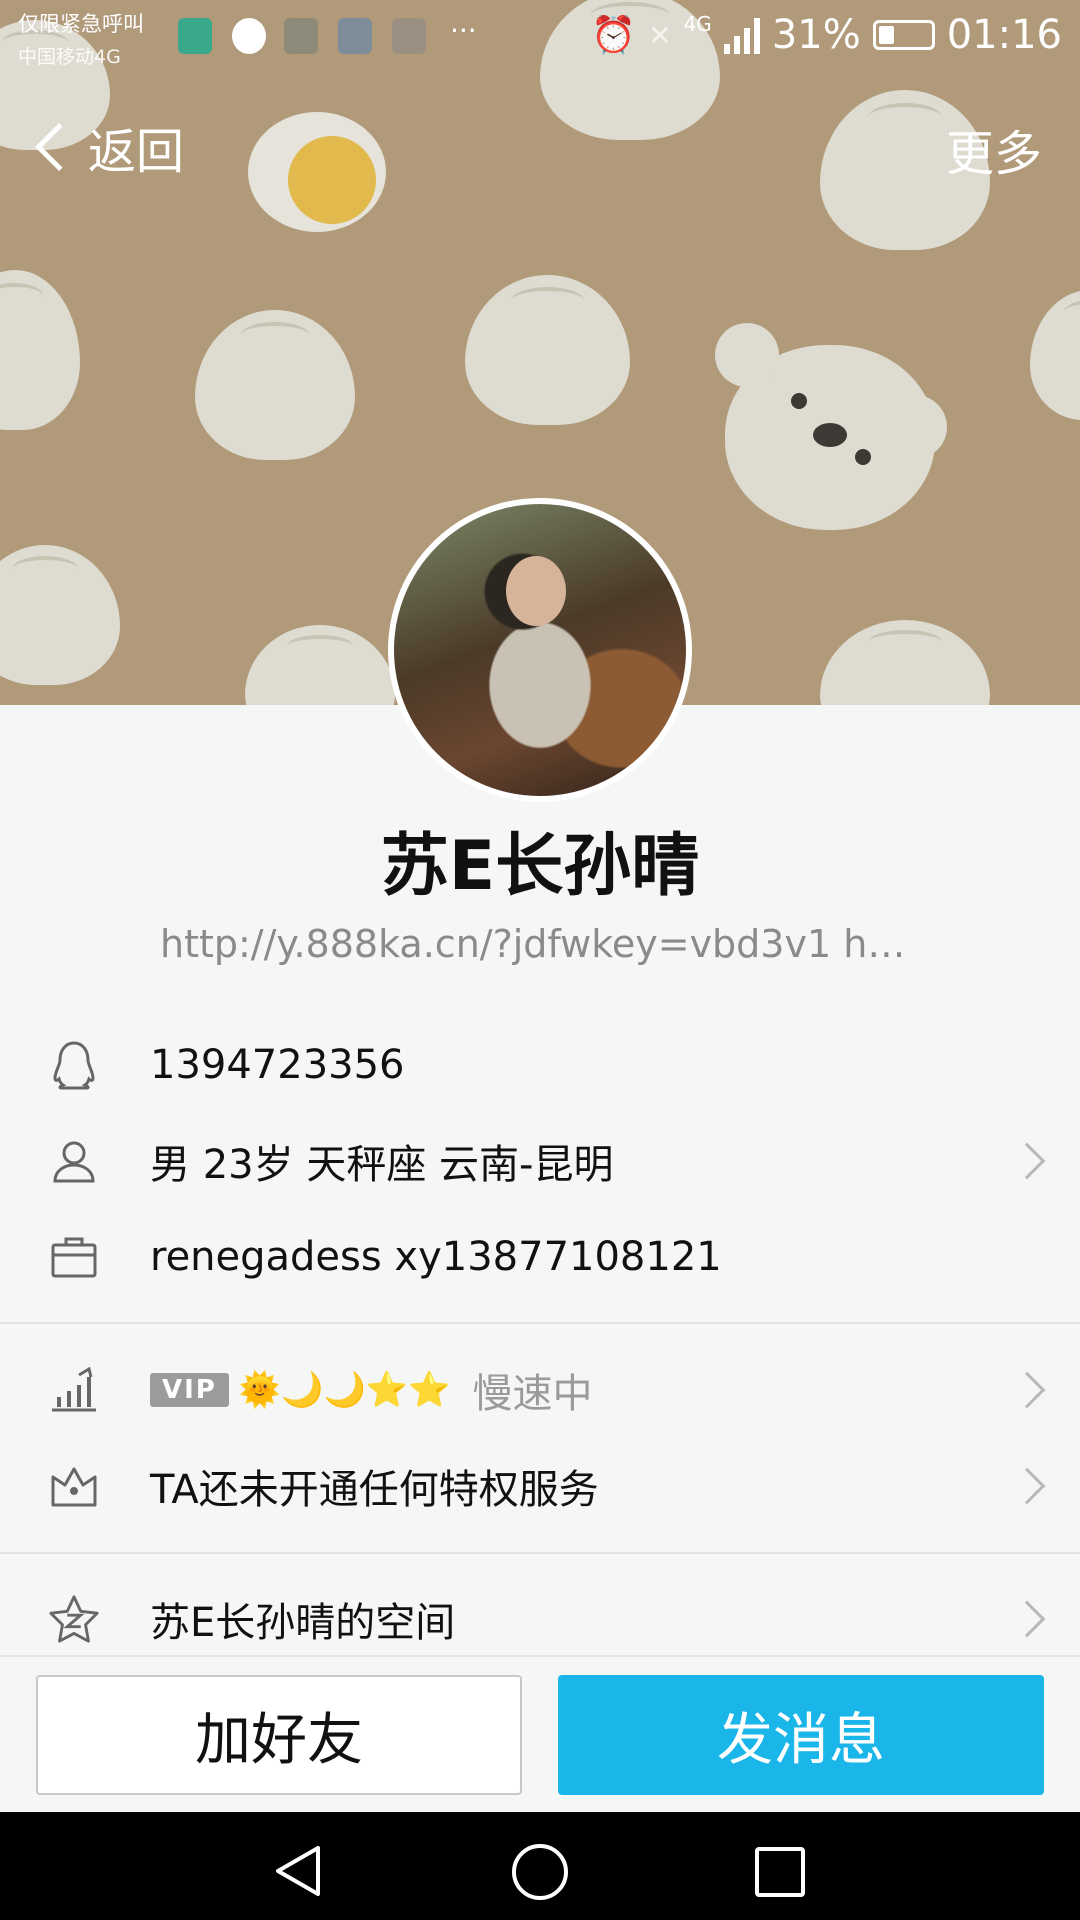 Image resolution: width=1080 pixels, height=1920 pixels. I want to click on add-friend-button: 加好友, so click(279, 1735).